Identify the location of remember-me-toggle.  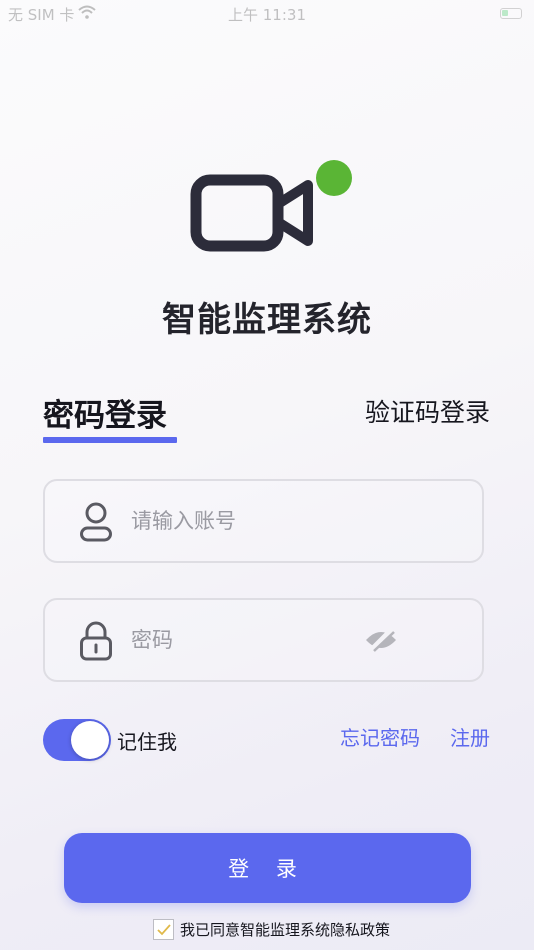
(77, 740).